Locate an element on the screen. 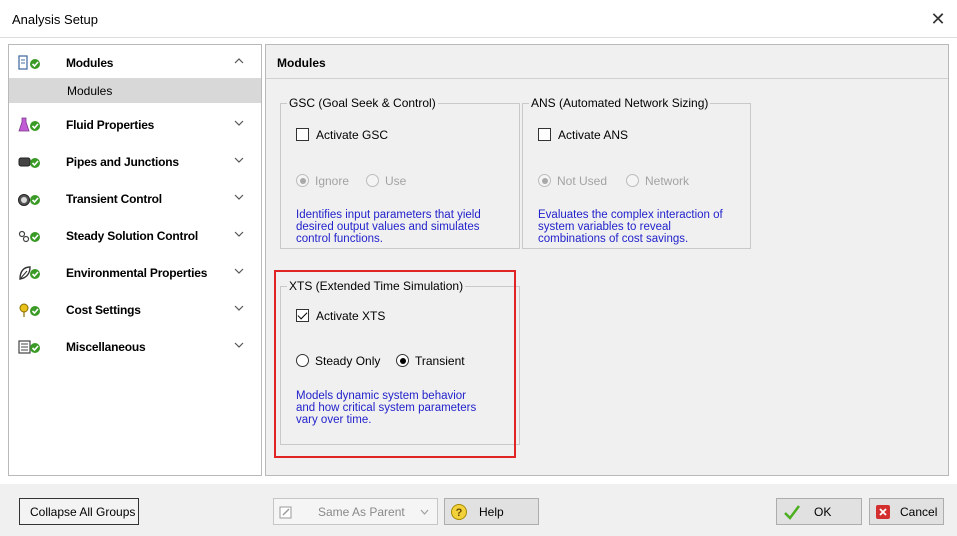 The width and height of the screenshot is (957, 536). collapse-all-groups-button: Collapse All Groups is located at coordinates (79, 511).